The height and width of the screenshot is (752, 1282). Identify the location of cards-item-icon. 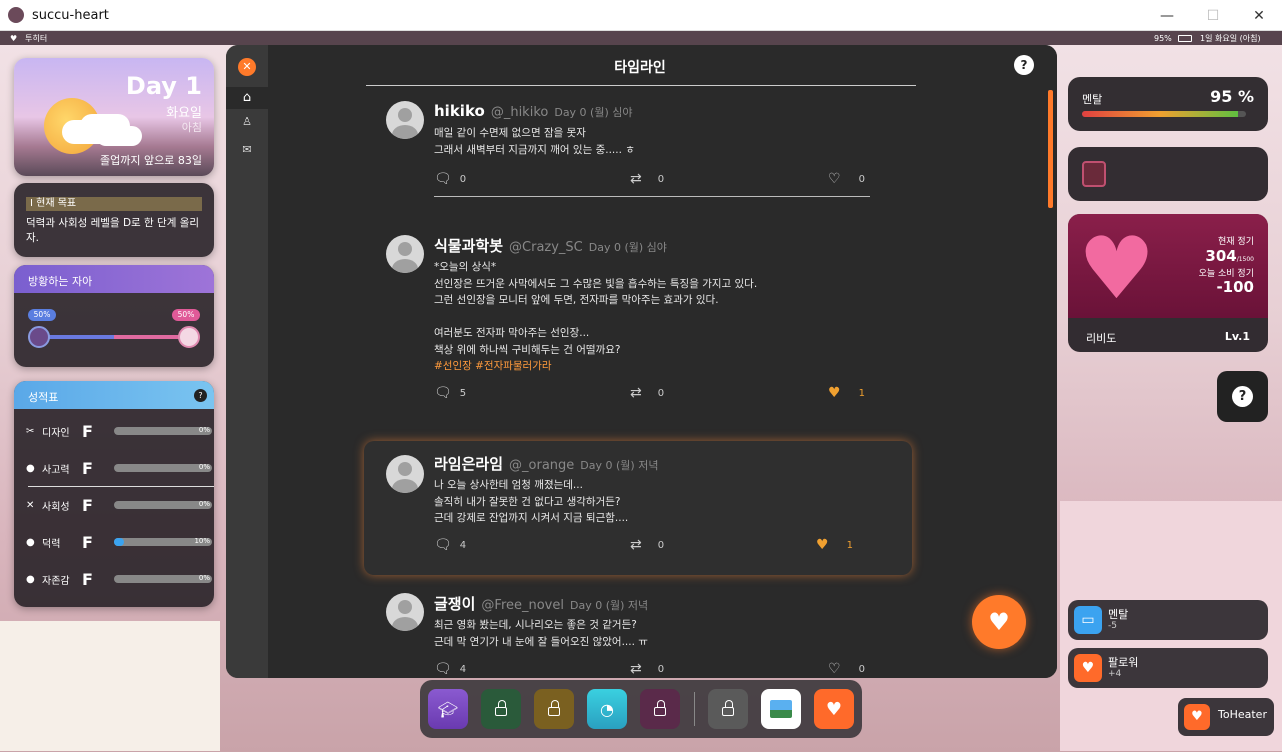
(1094, 174).